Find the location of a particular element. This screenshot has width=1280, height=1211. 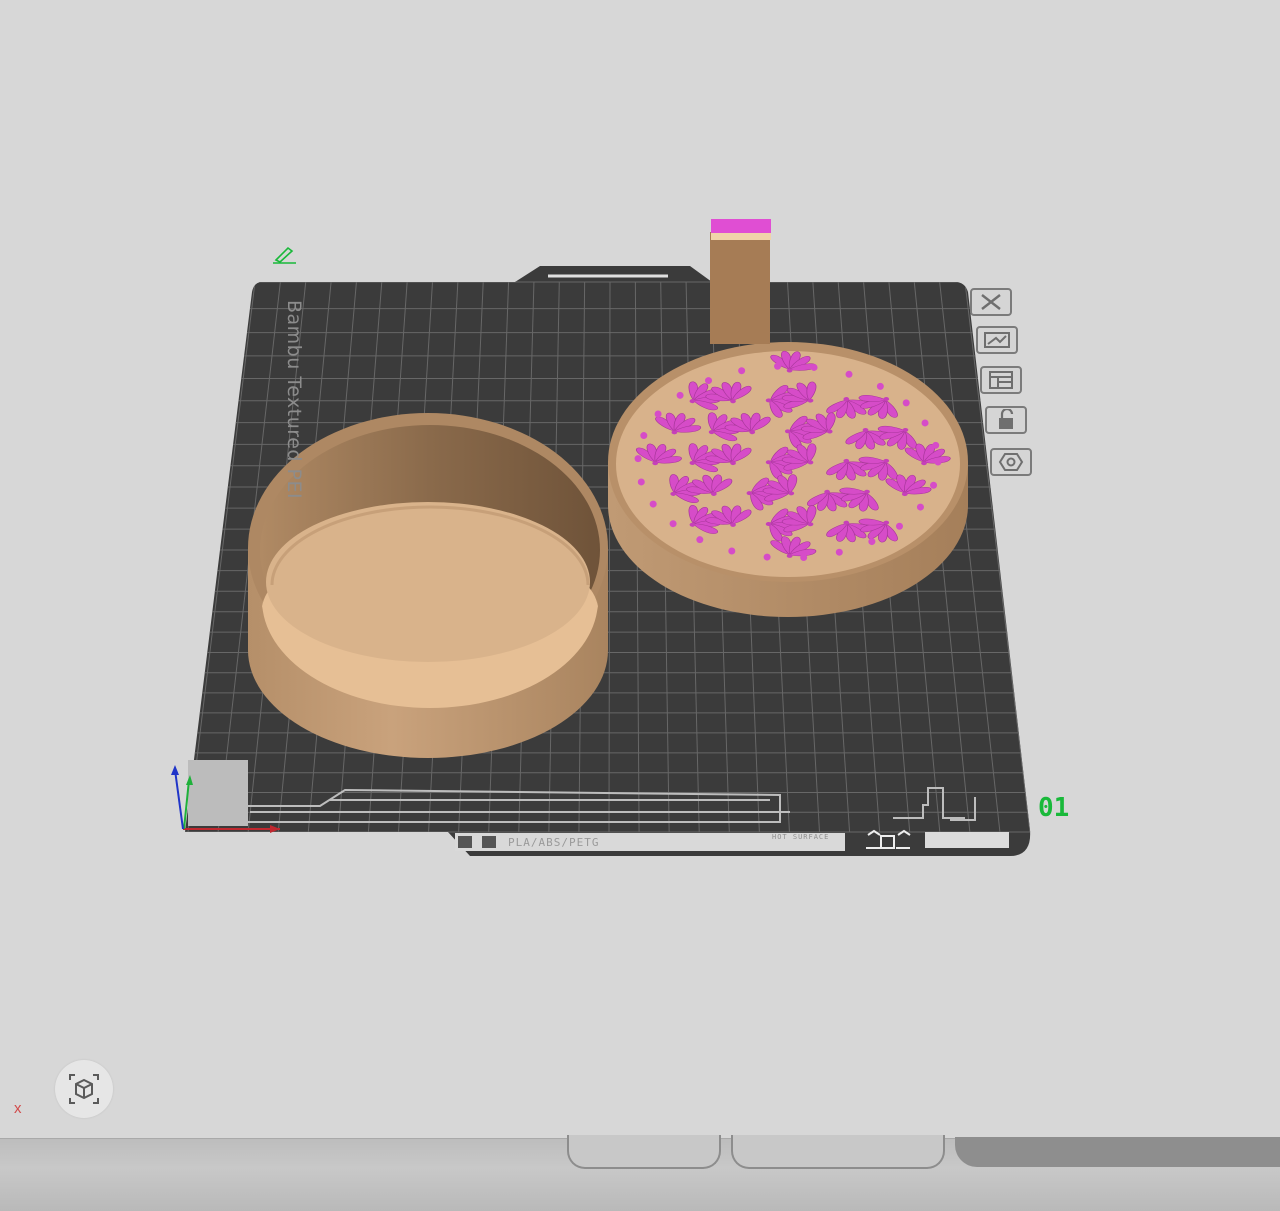

plate-type-label: Bambu Textured PEI is located at coordinates (294, 400).